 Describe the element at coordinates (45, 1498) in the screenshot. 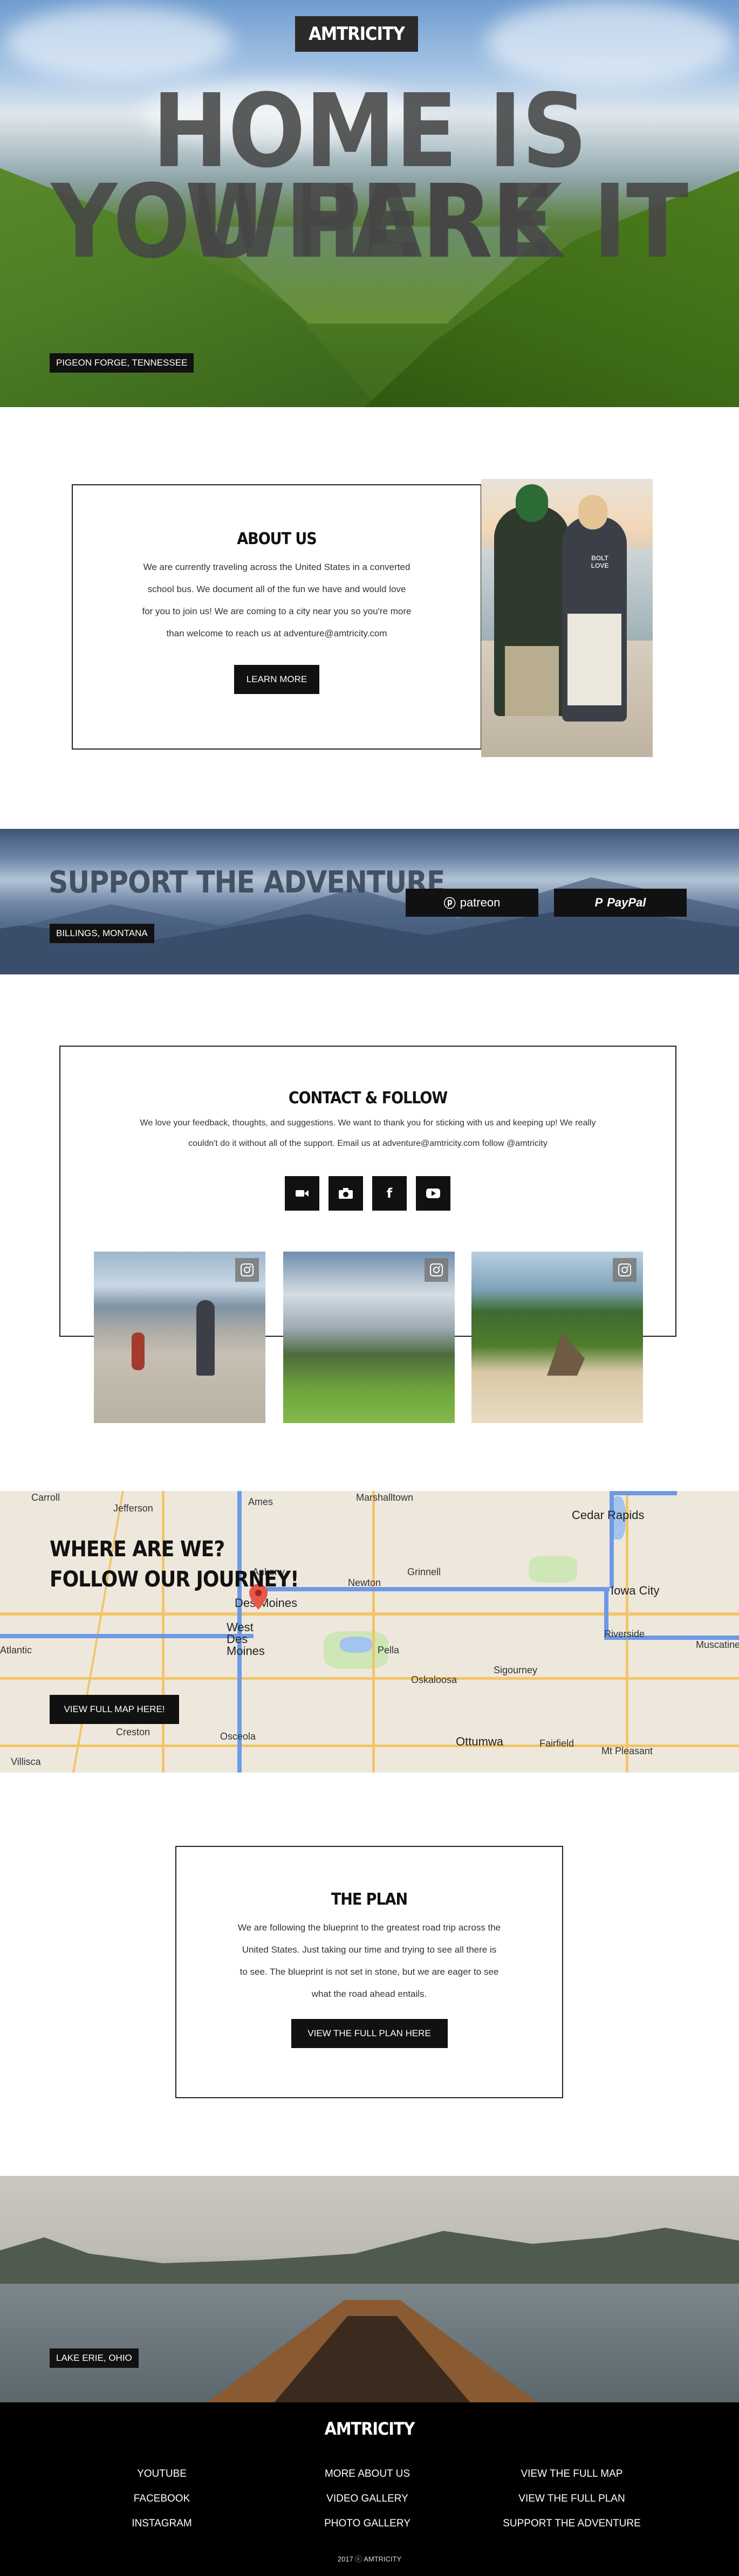

I see `map-city-label: Carroll` at that location.